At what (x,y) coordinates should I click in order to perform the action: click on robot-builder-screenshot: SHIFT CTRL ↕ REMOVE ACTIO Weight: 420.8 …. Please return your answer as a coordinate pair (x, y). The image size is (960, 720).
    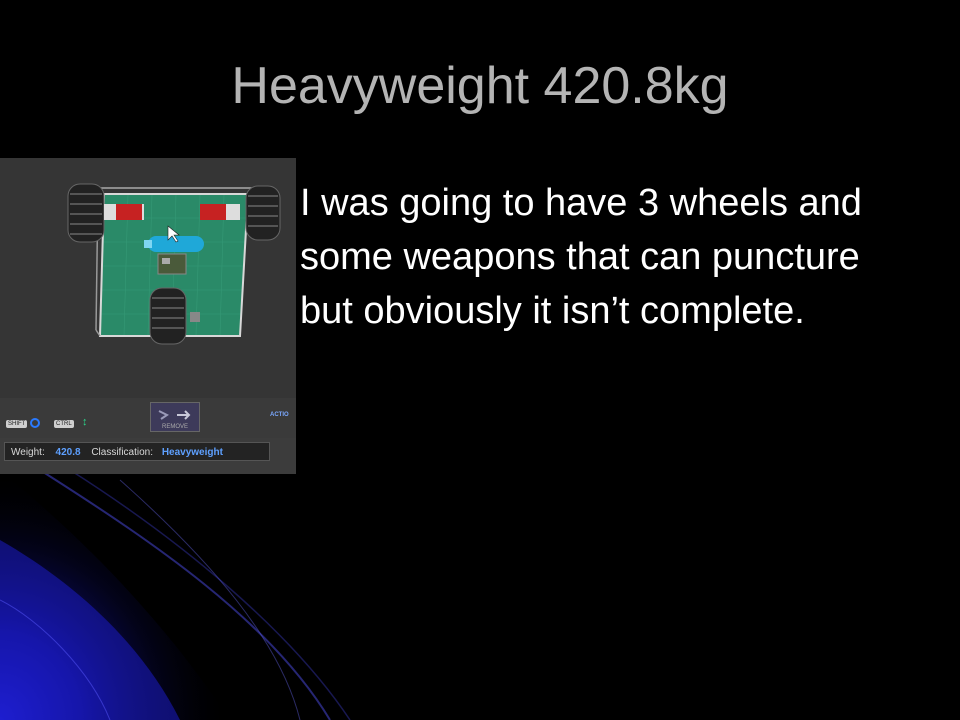
    Looking at the image, I should click on (148, 316).